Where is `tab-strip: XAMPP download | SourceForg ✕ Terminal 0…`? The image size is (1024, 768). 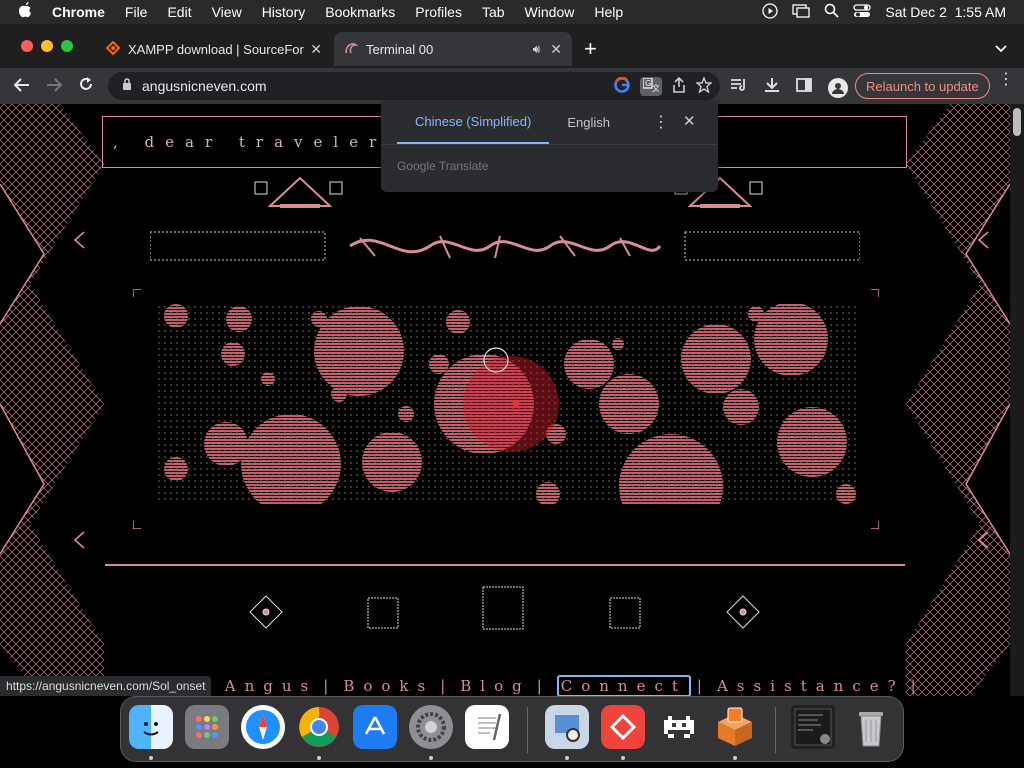
tab-strip: XAMPP download | SourceForg ✕ Terminal 0… is located at coordinates (512, 46).